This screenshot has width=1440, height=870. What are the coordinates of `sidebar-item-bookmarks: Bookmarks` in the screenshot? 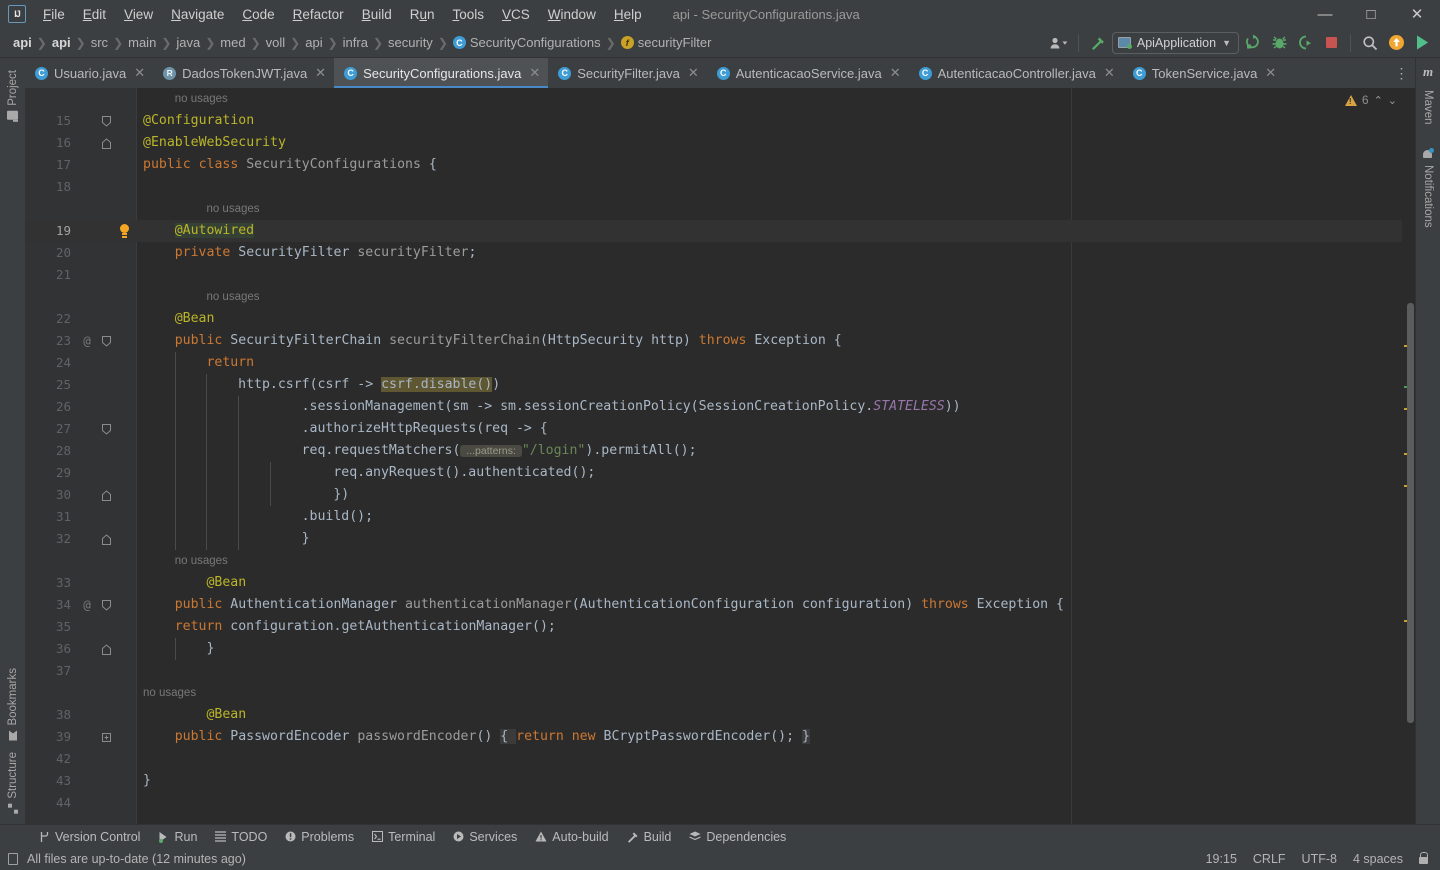 It's located at (13, 704).